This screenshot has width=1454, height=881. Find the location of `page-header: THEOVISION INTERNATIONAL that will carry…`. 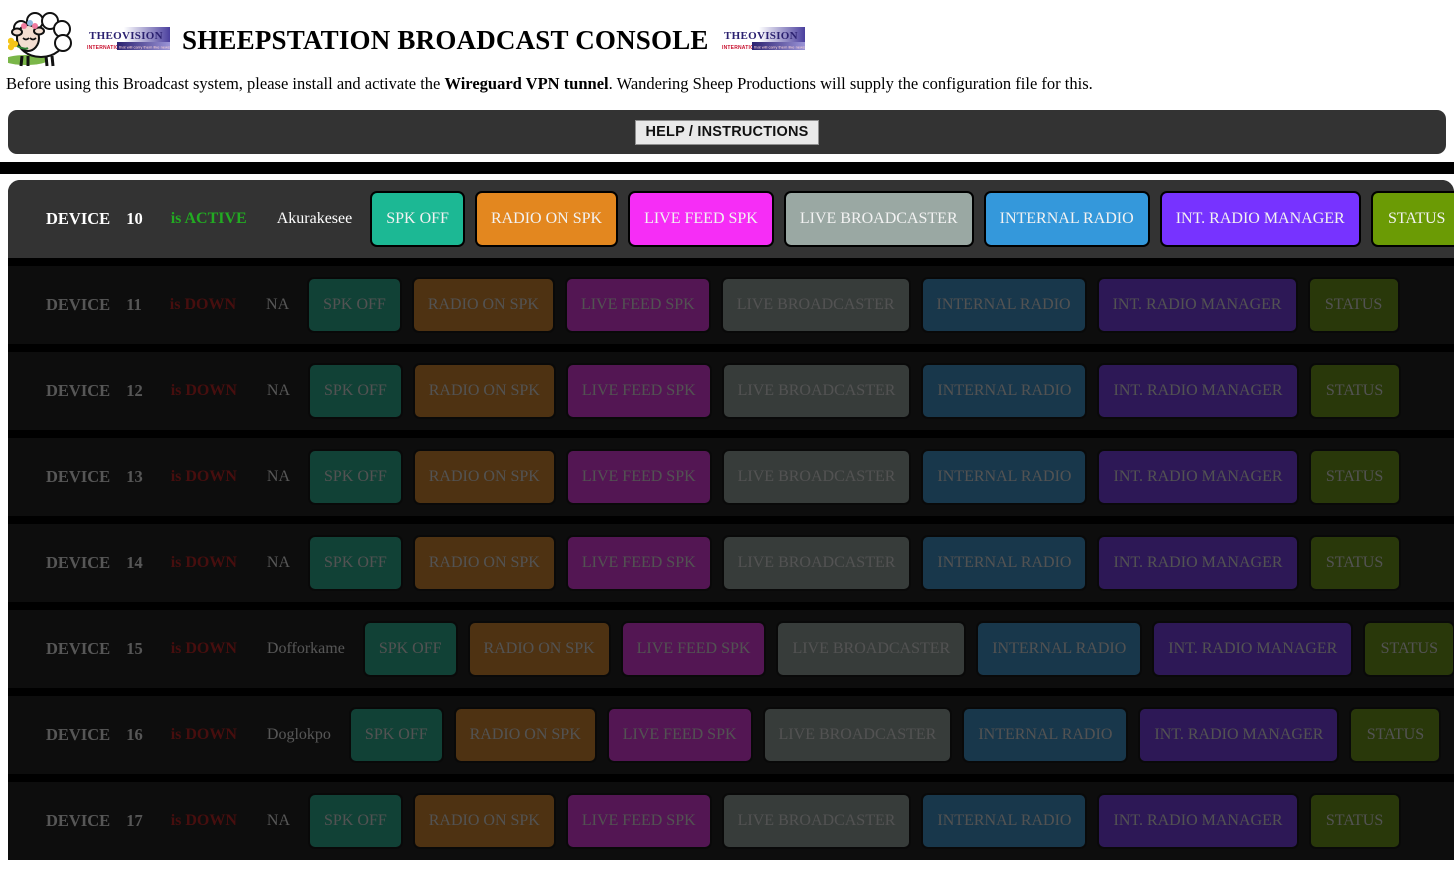

page-header: THEOVISION INTERNATIONAL that will carry… is located at coordinates (727, 39).